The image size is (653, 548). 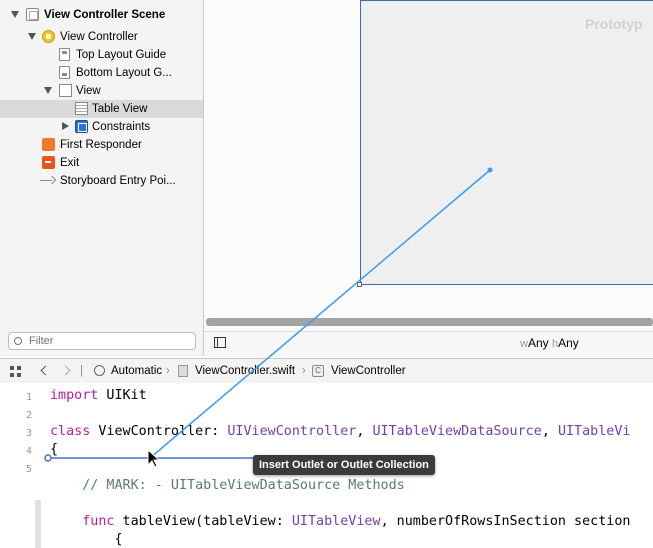 What do you see at coordinates (28, 469) in the screenshot?
I see `line-number: 5` at bounding box center [28, 469].